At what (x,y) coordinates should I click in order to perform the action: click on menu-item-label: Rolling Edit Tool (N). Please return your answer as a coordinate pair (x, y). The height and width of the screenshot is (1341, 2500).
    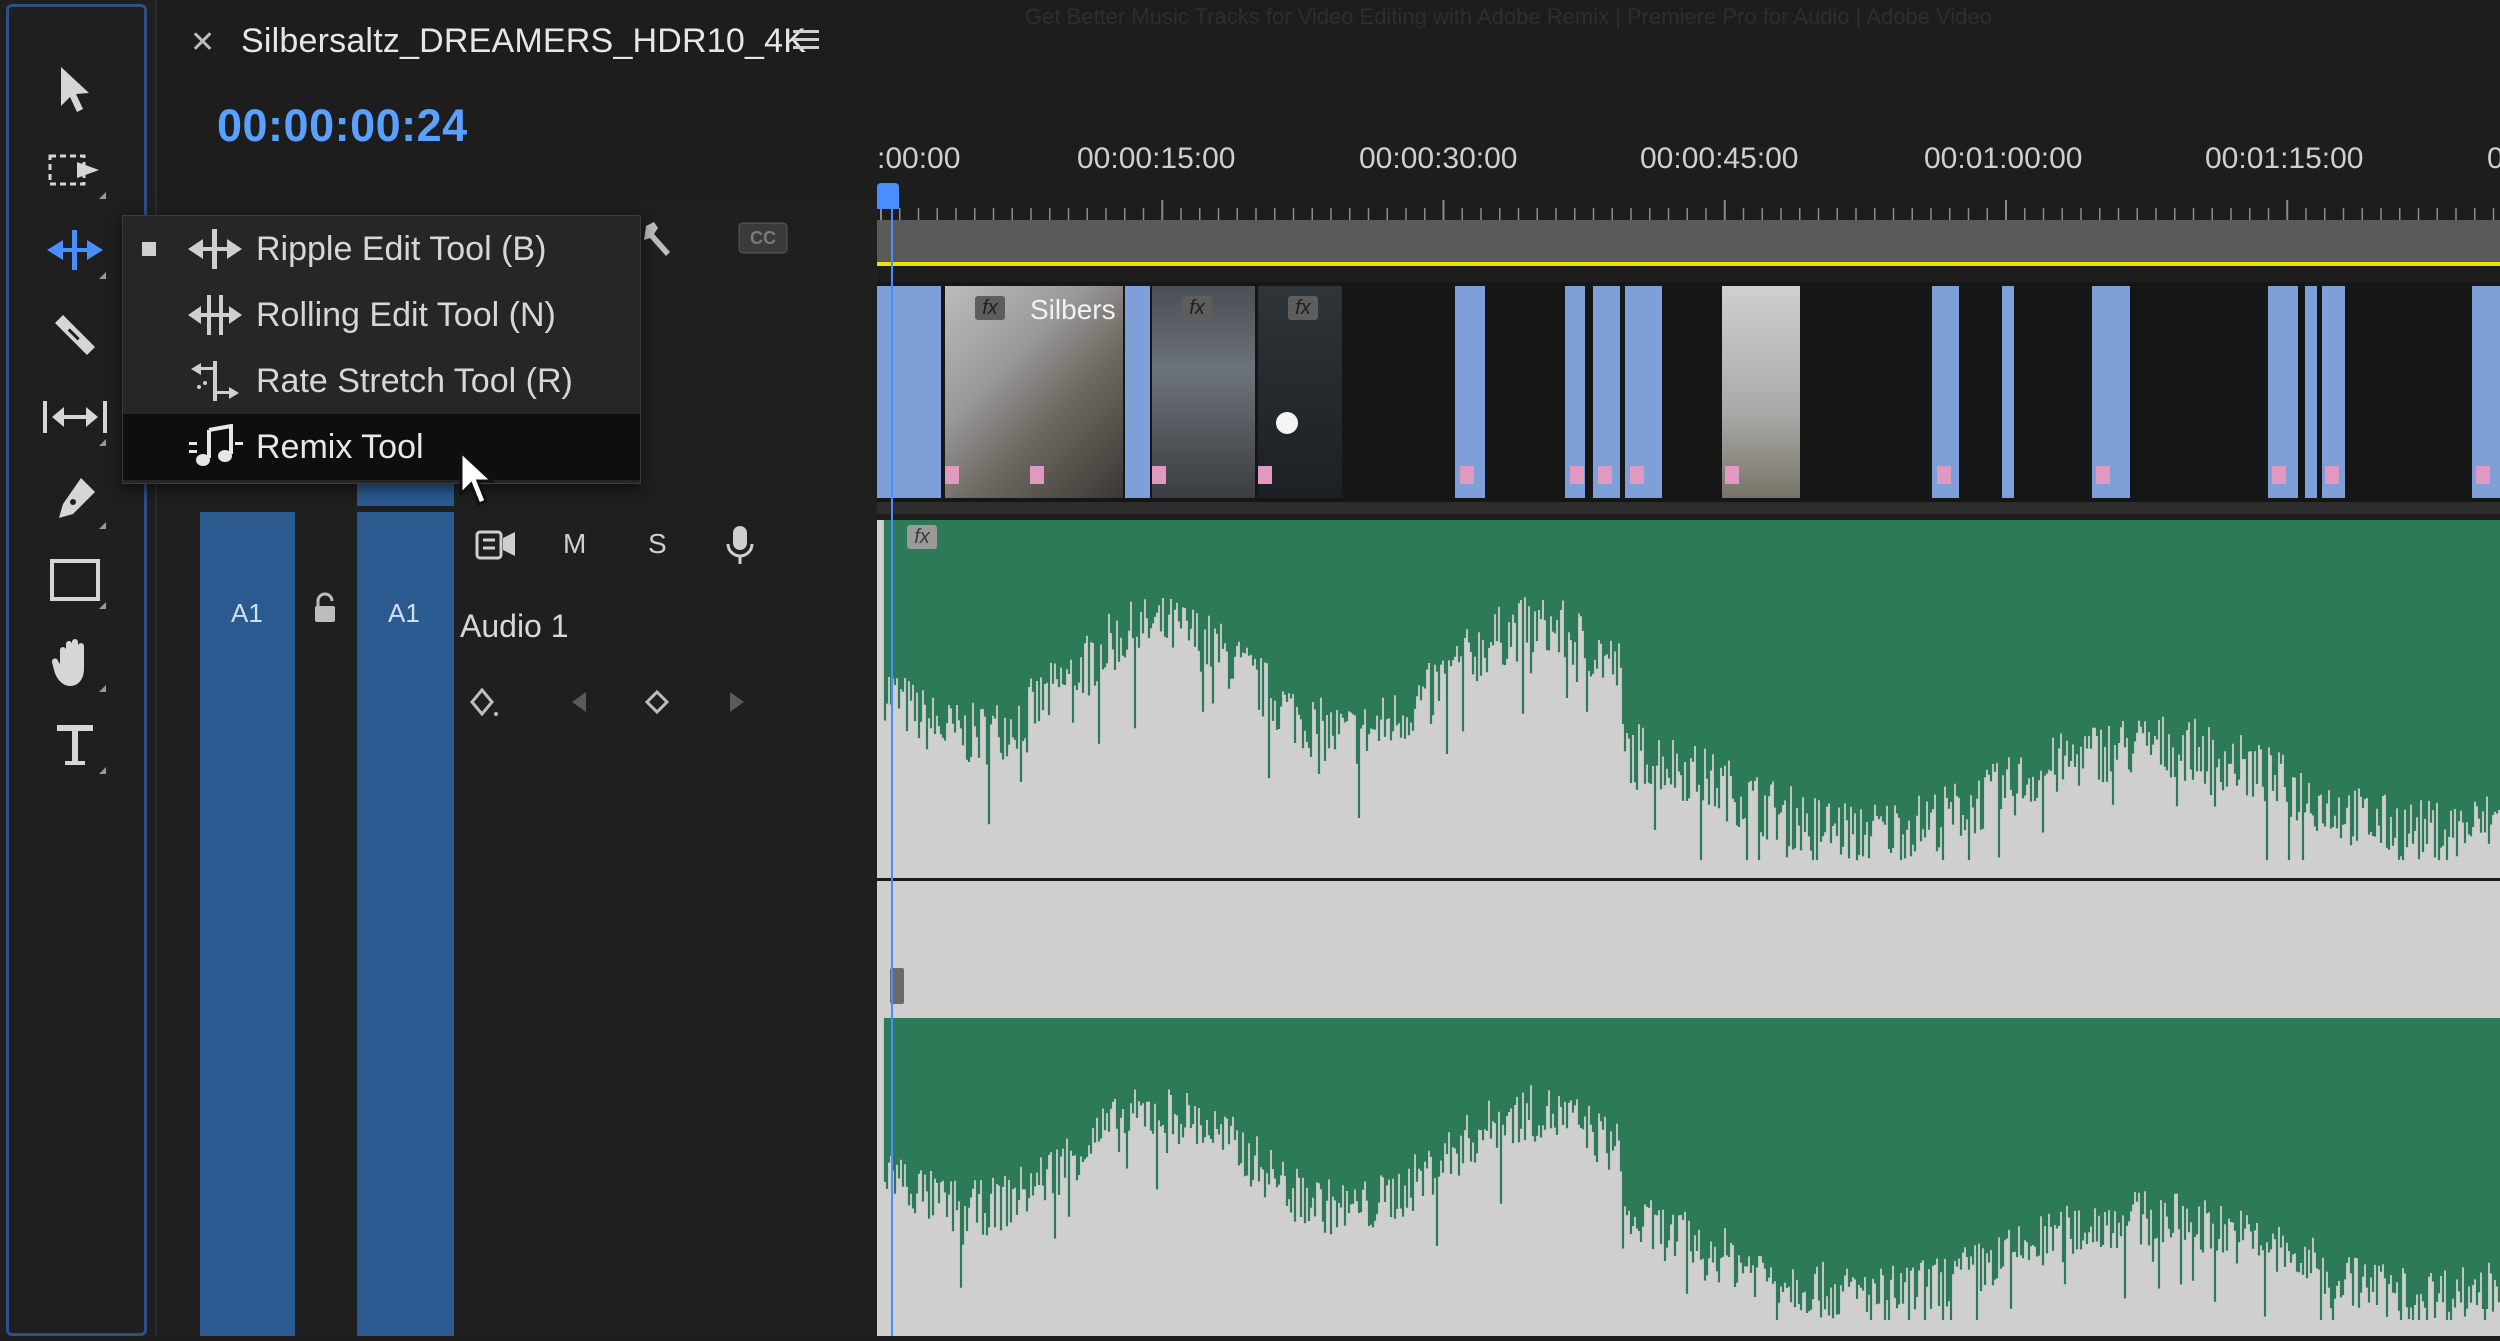
    Looking at the image, I should click on (406, 314).